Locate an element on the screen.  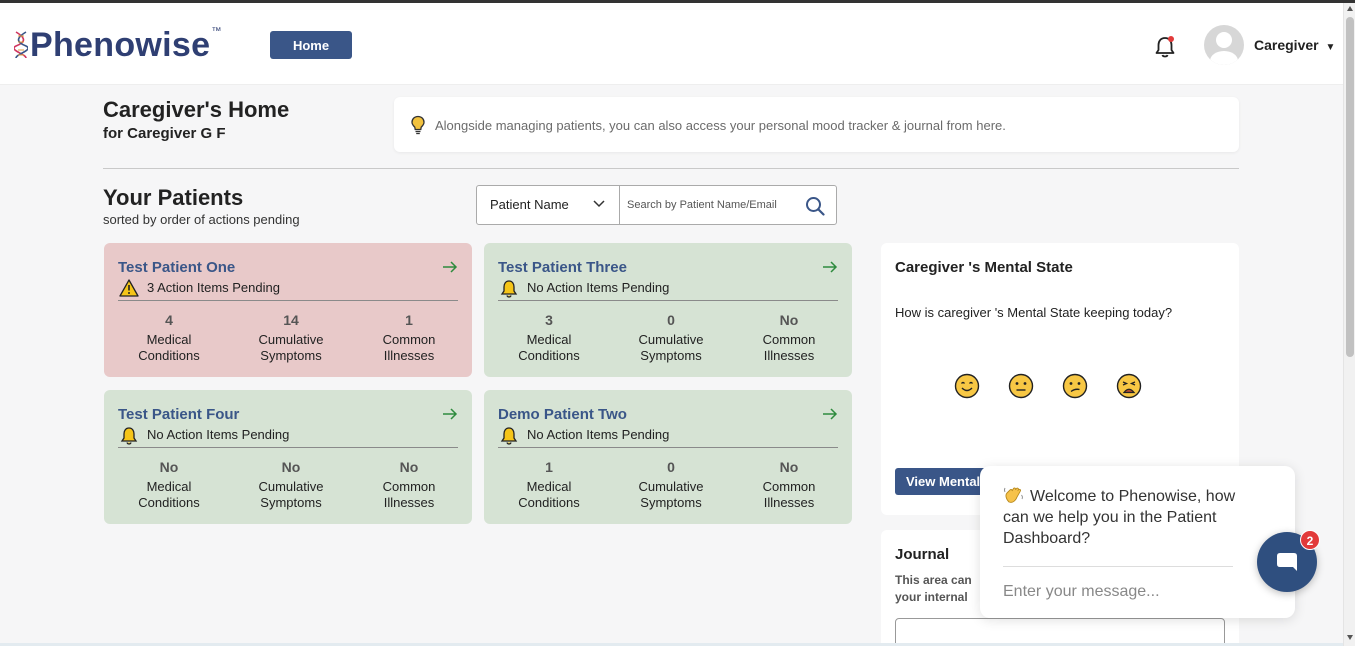
patient-search-input is located at coordinates (712, 205).